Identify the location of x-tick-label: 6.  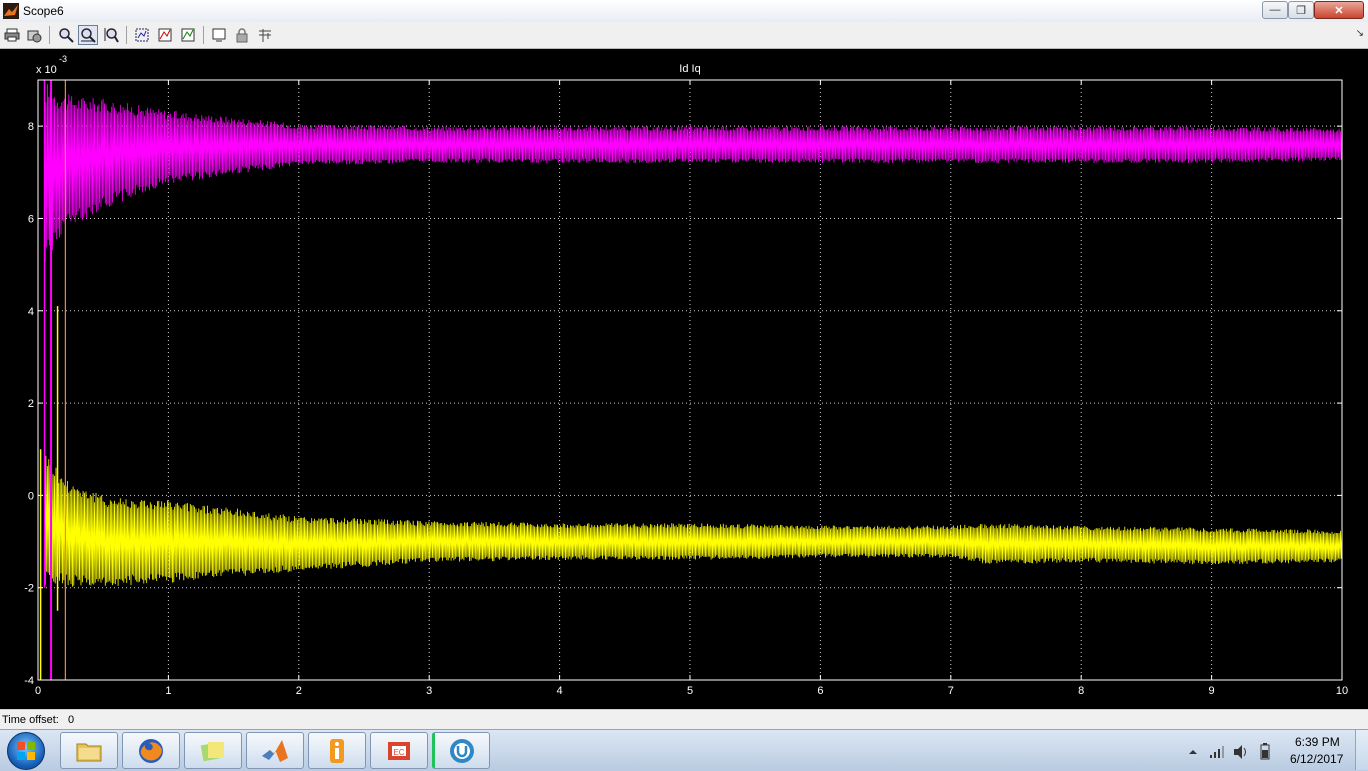
(820, 691).